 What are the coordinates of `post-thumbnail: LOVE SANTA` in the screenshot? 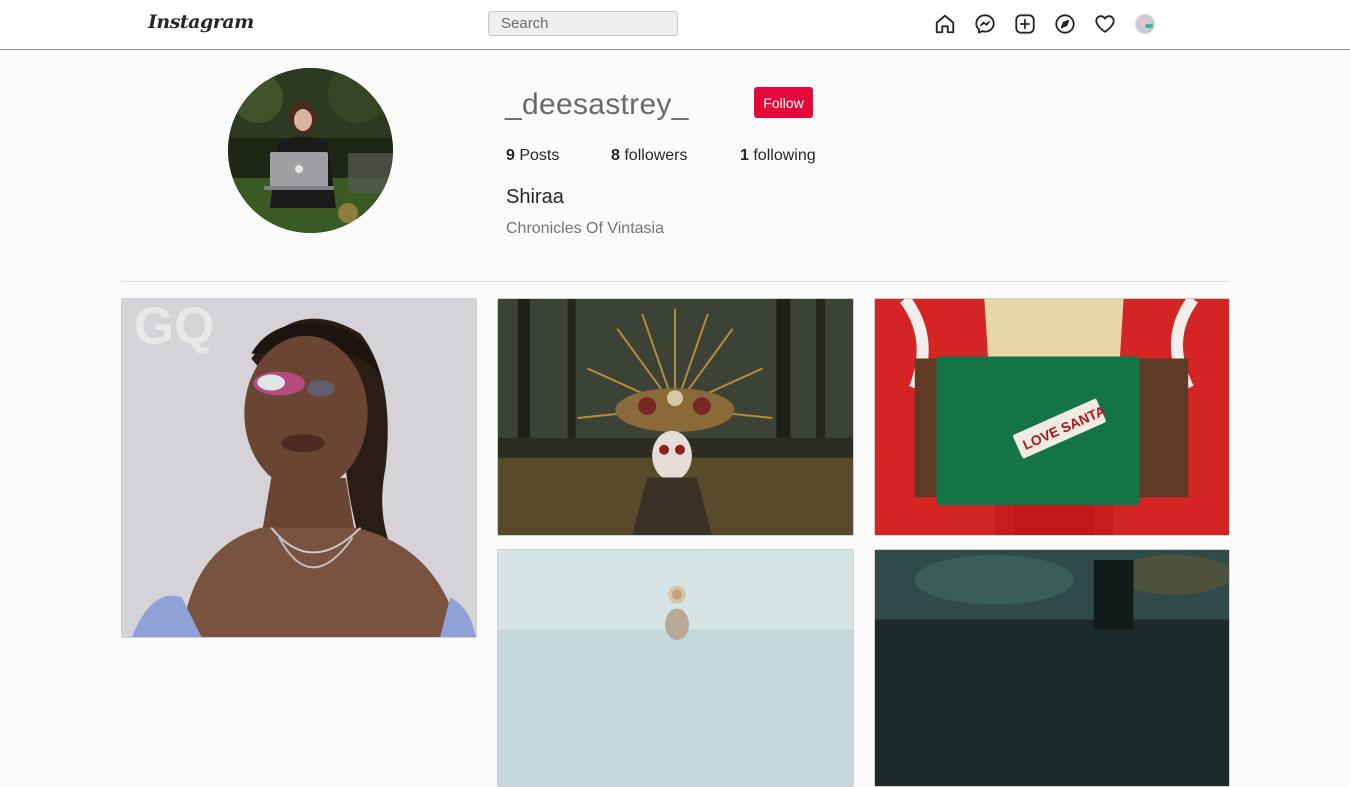 It's located at (1052, 417).